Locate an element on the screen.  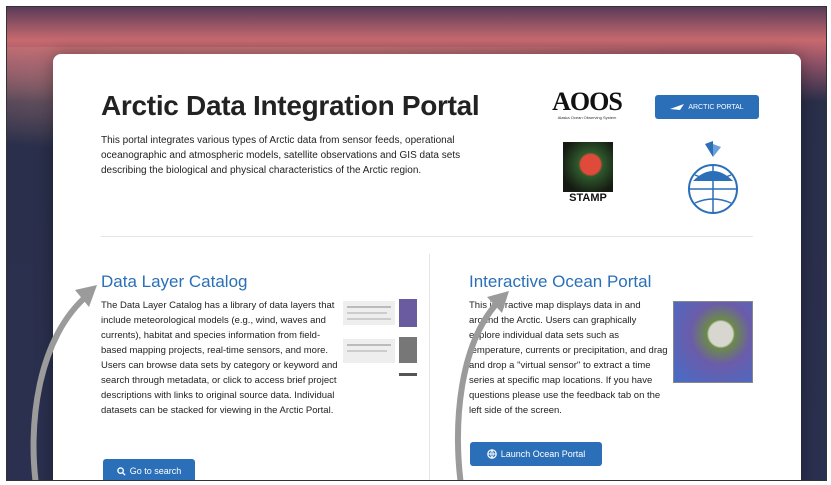
column-divider is located at coordinates (429, 367).